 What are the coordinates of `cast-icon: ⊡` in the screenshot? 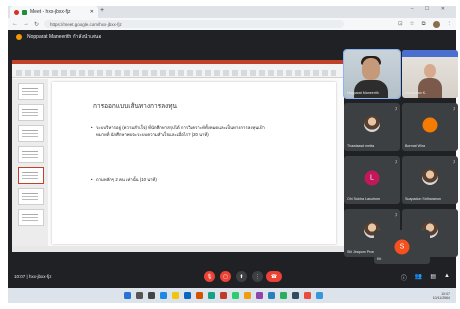 It's located at (400, 24).